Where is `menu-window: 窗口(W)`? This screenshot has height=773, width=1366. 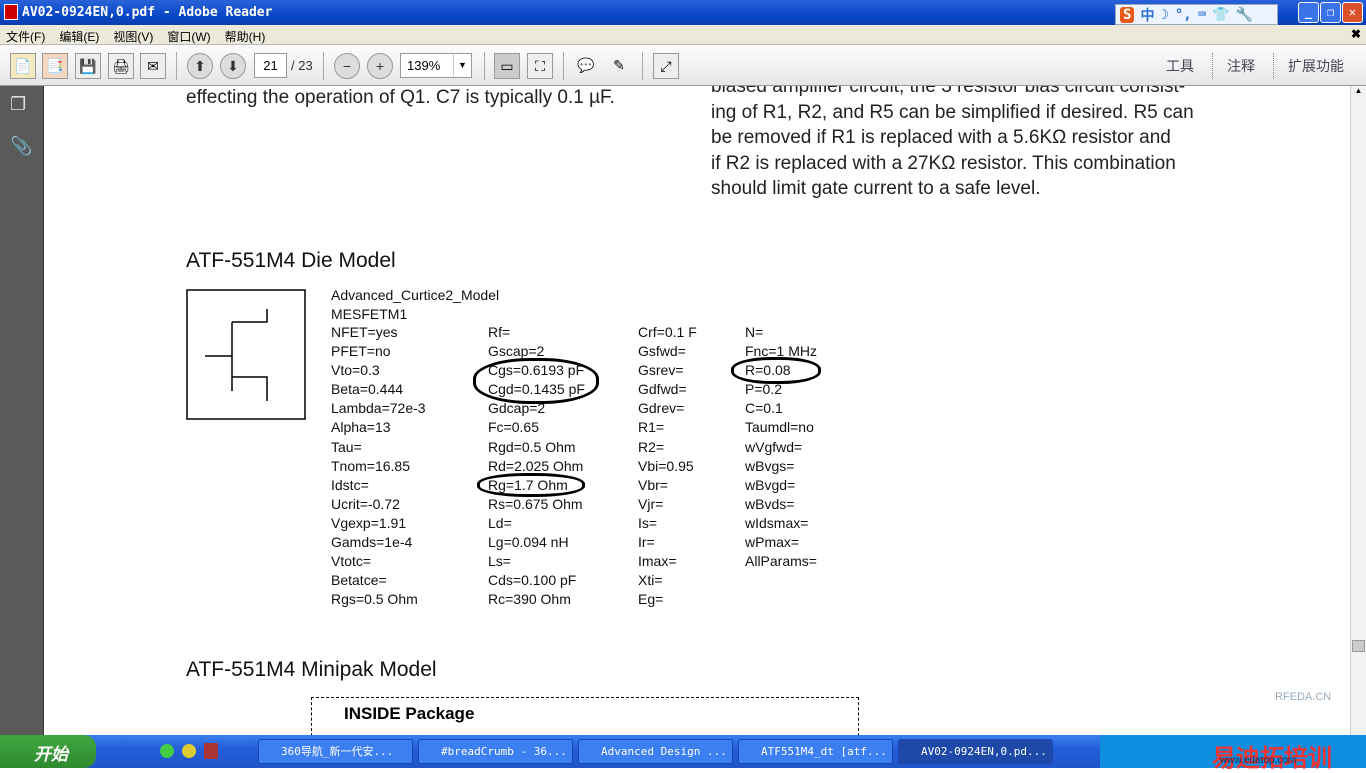
menu-window: 窗口(W) is located at coordinates (188, 36).